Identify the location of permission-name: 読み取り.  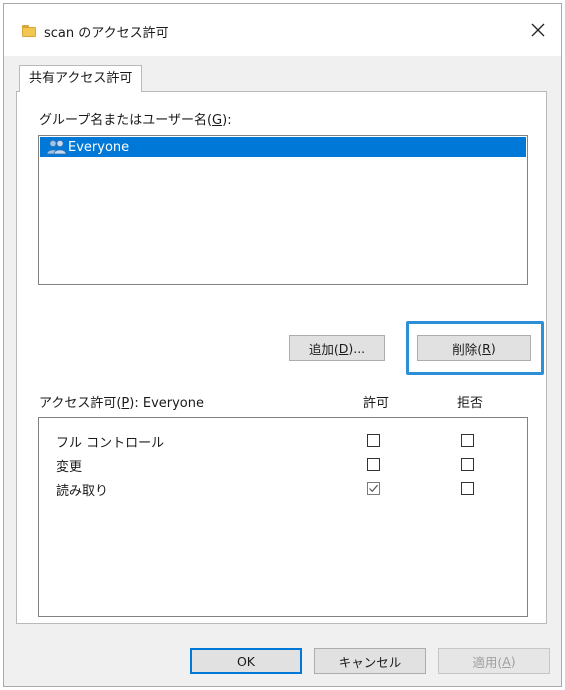
(82, 491).